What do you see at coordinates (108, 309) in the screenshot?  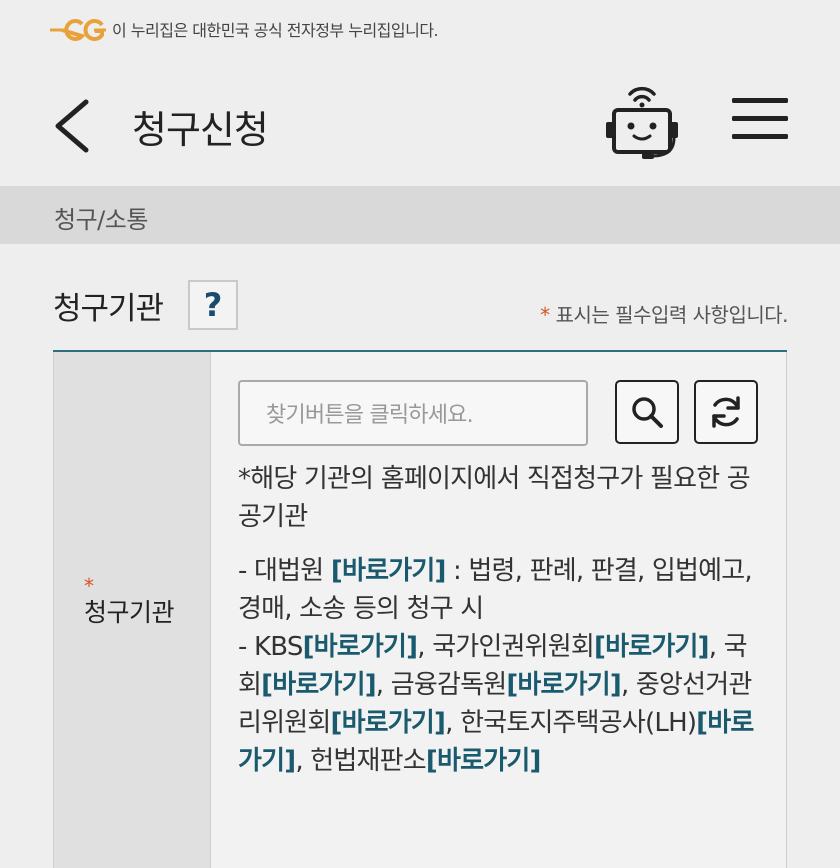 I see `section-title: 청구기관` at bounding box center [108, 309].